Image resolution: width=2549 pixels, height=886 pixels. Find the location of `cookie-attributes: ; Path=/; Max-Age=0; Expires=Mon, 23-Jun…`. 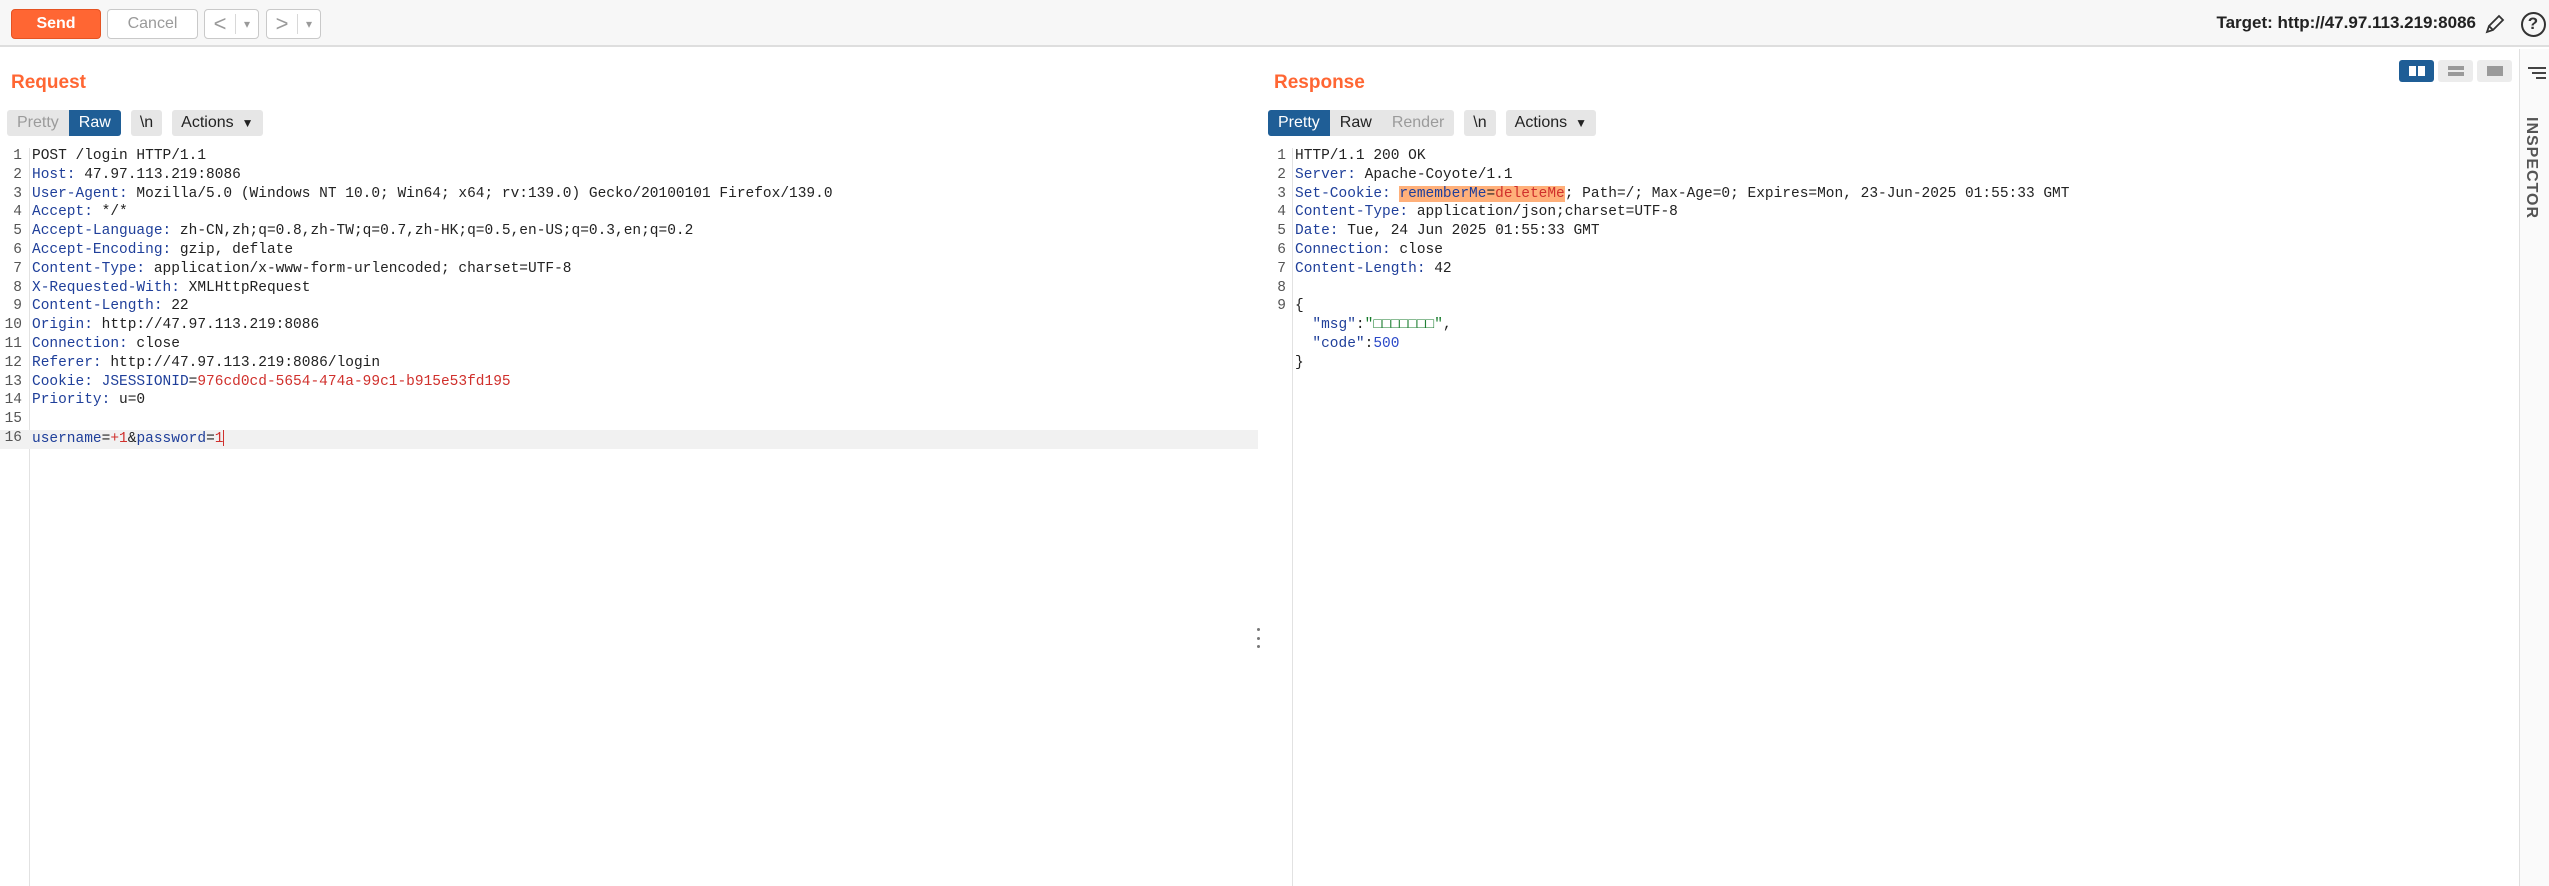

cookie-attributes: ; Path=/; Max-Age=0; Expires=Mon, 23-Jun… is located at coordinates (1817, 193).